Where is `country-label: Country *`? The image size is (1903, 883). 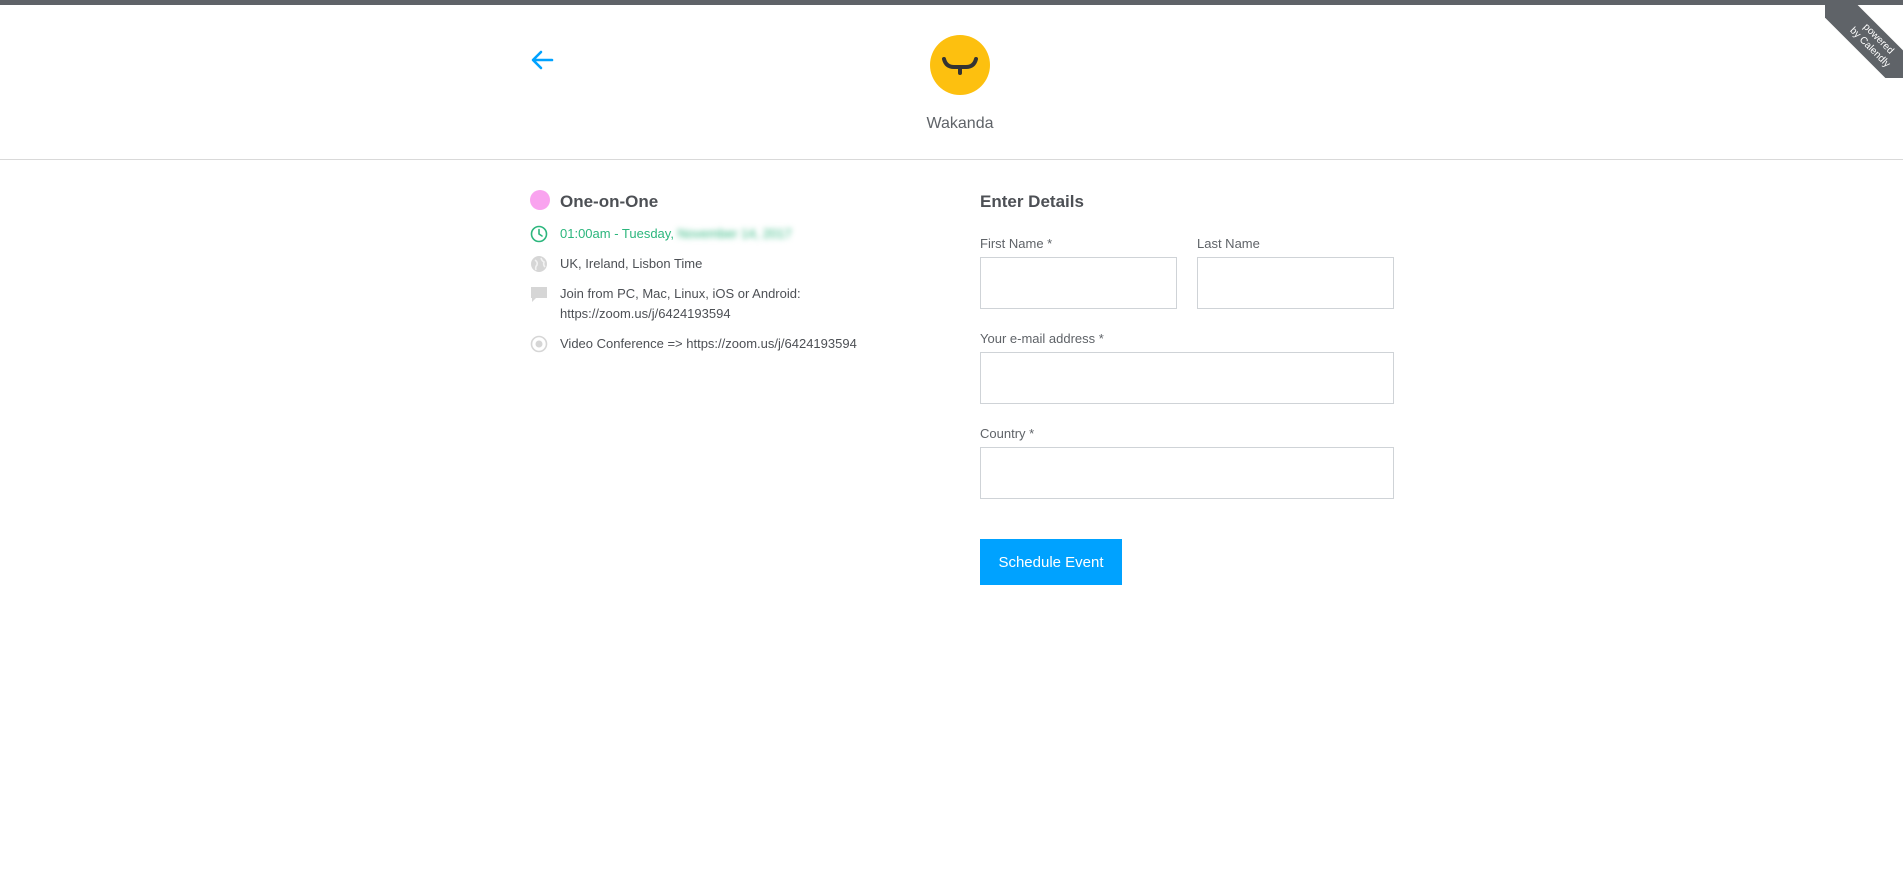
country-label: Country * is located at coordinates (1007, 433).